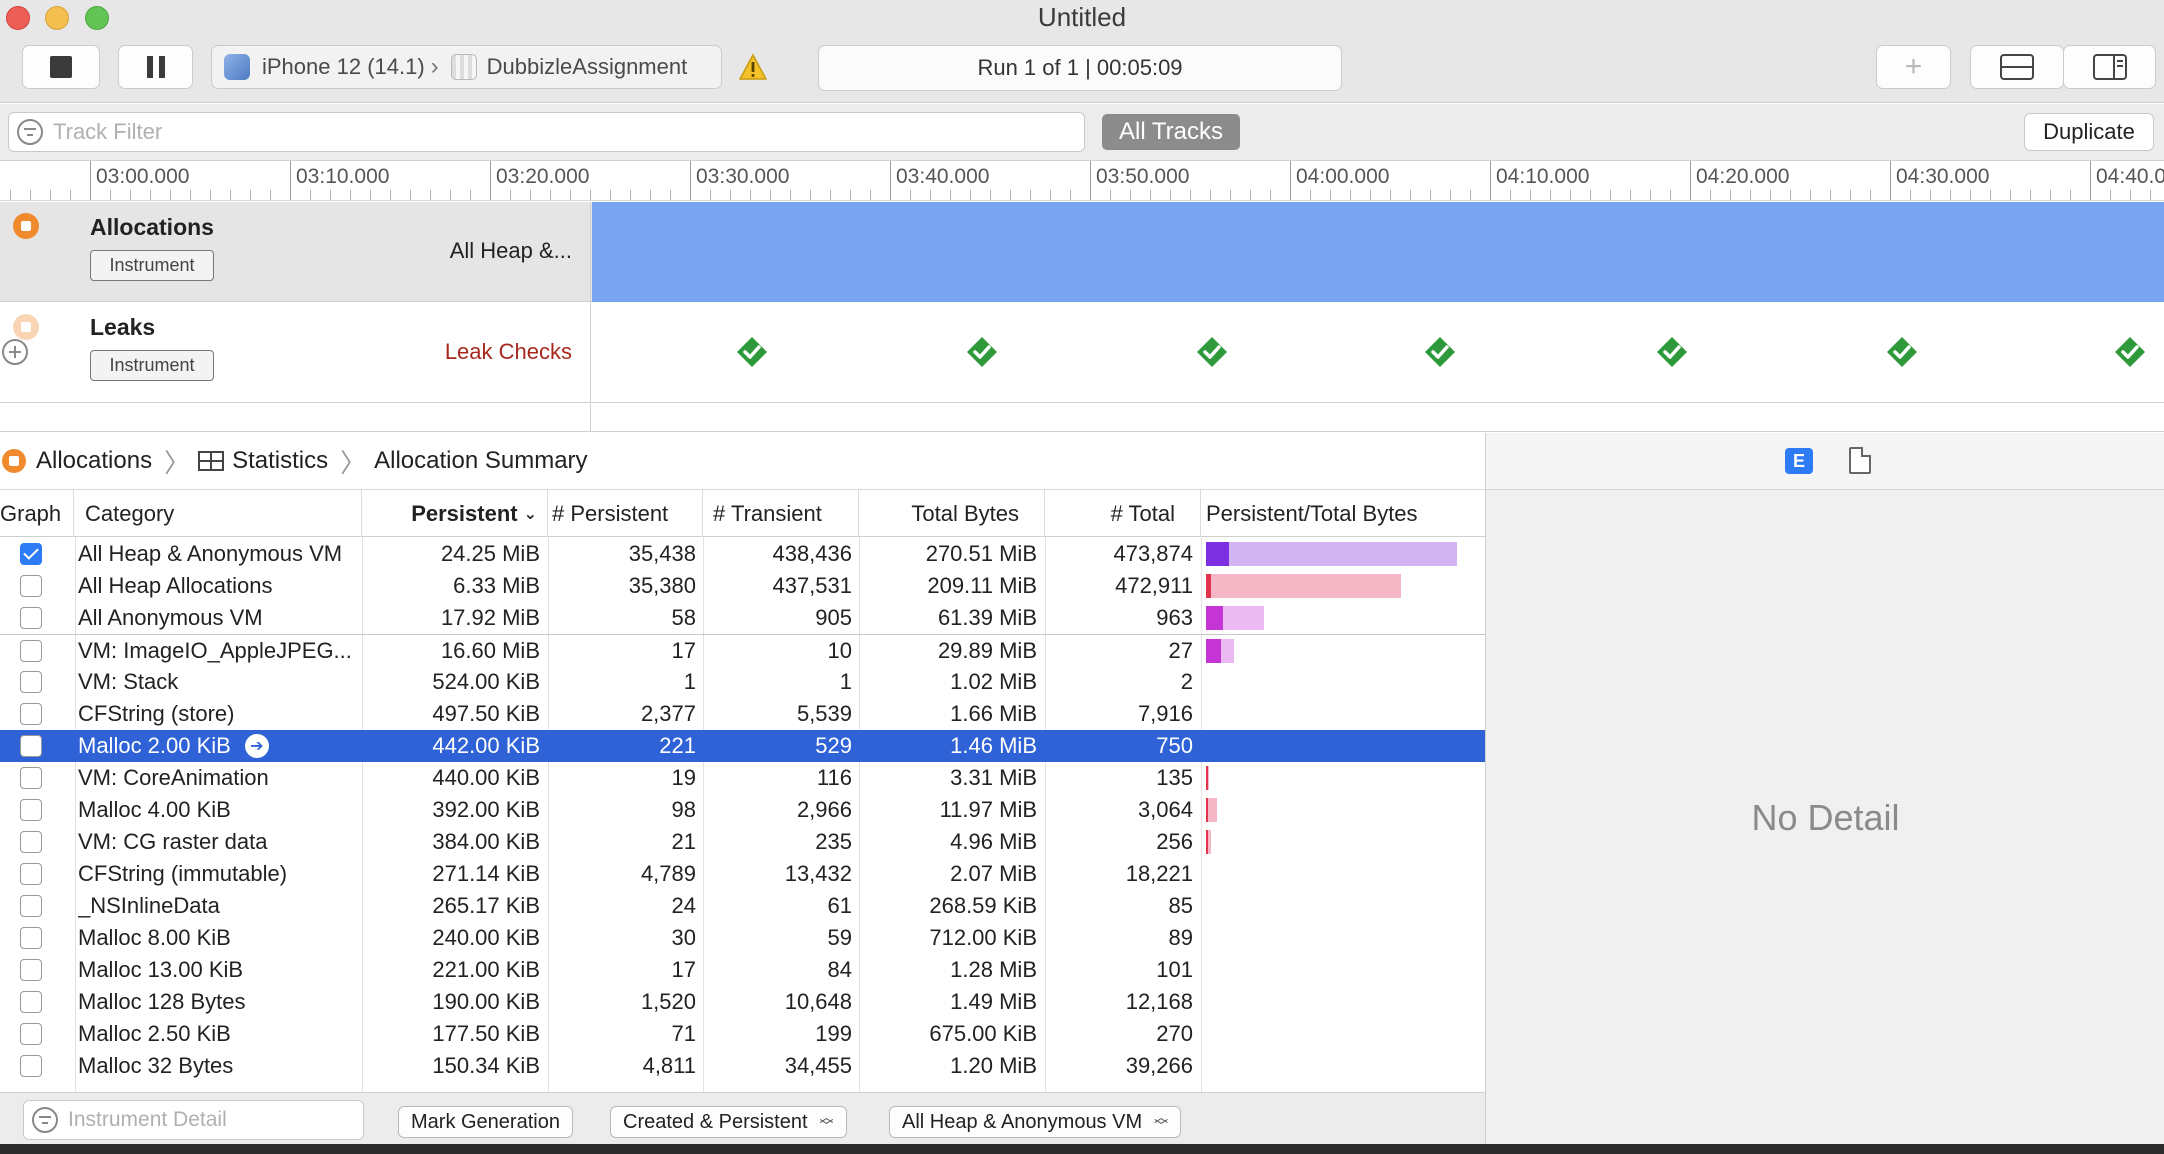  Describe the element at coordinates (1799, 461) in the screenshot. I see `extended-detail-tab-icon: E` at that location.